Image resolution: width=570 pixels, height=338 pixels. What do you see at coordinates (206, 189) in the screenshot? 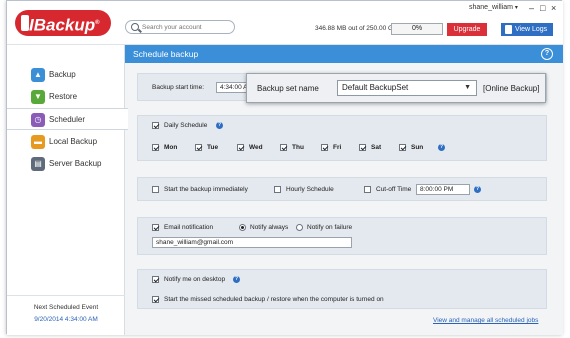
I see `start-immediately-label: Start the backup immediately` at bounding box center [206, 189].